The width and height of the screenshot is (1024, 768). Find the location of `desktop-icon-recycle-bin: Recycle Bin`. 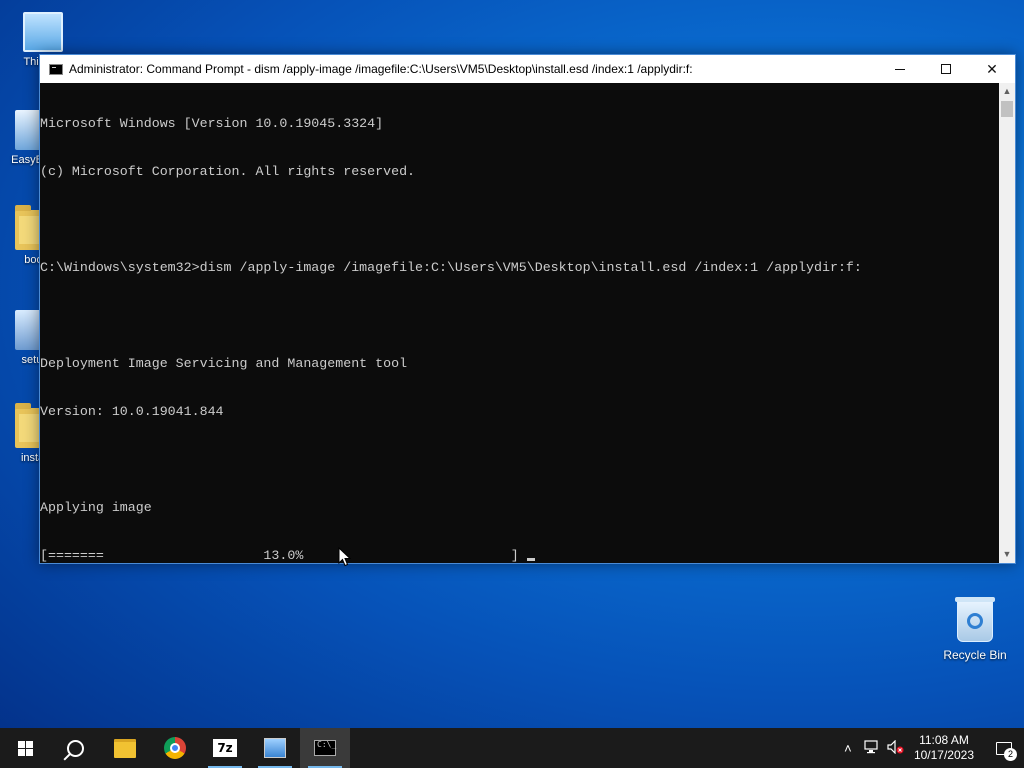

desktop-icon-recycle-bin: Recycle Bin is located at coordinates (975, 629).